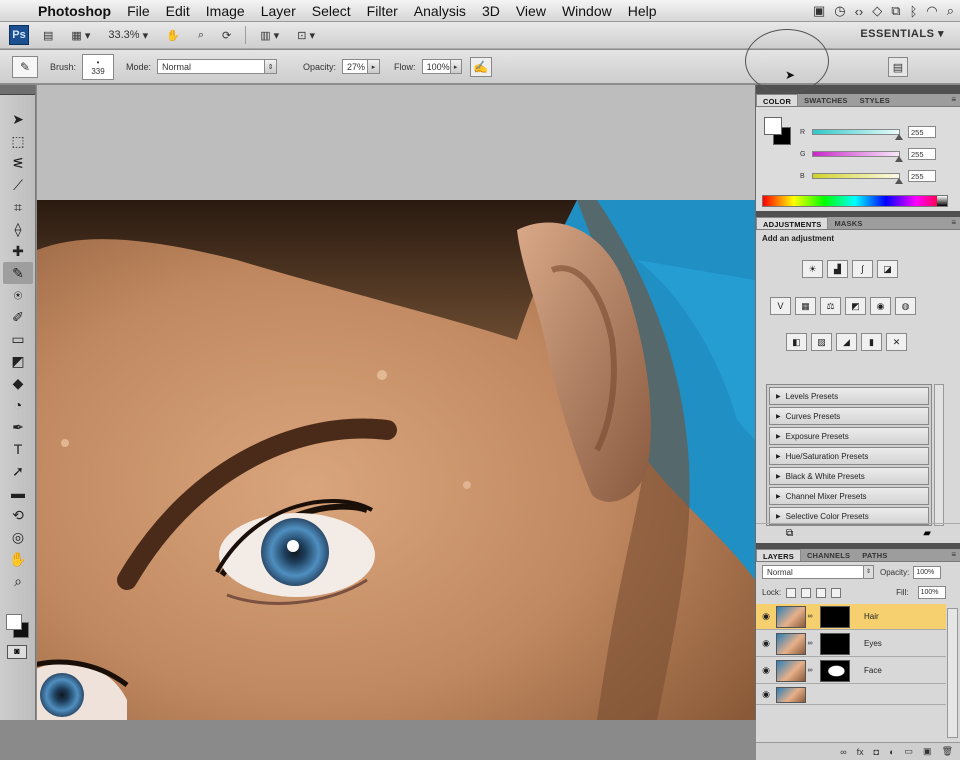 The width and height of the screenshot is (960, 760). Describe the element at coordinates (178, 11) in the screenshot. I see `menu-edit: Edit` at that location.